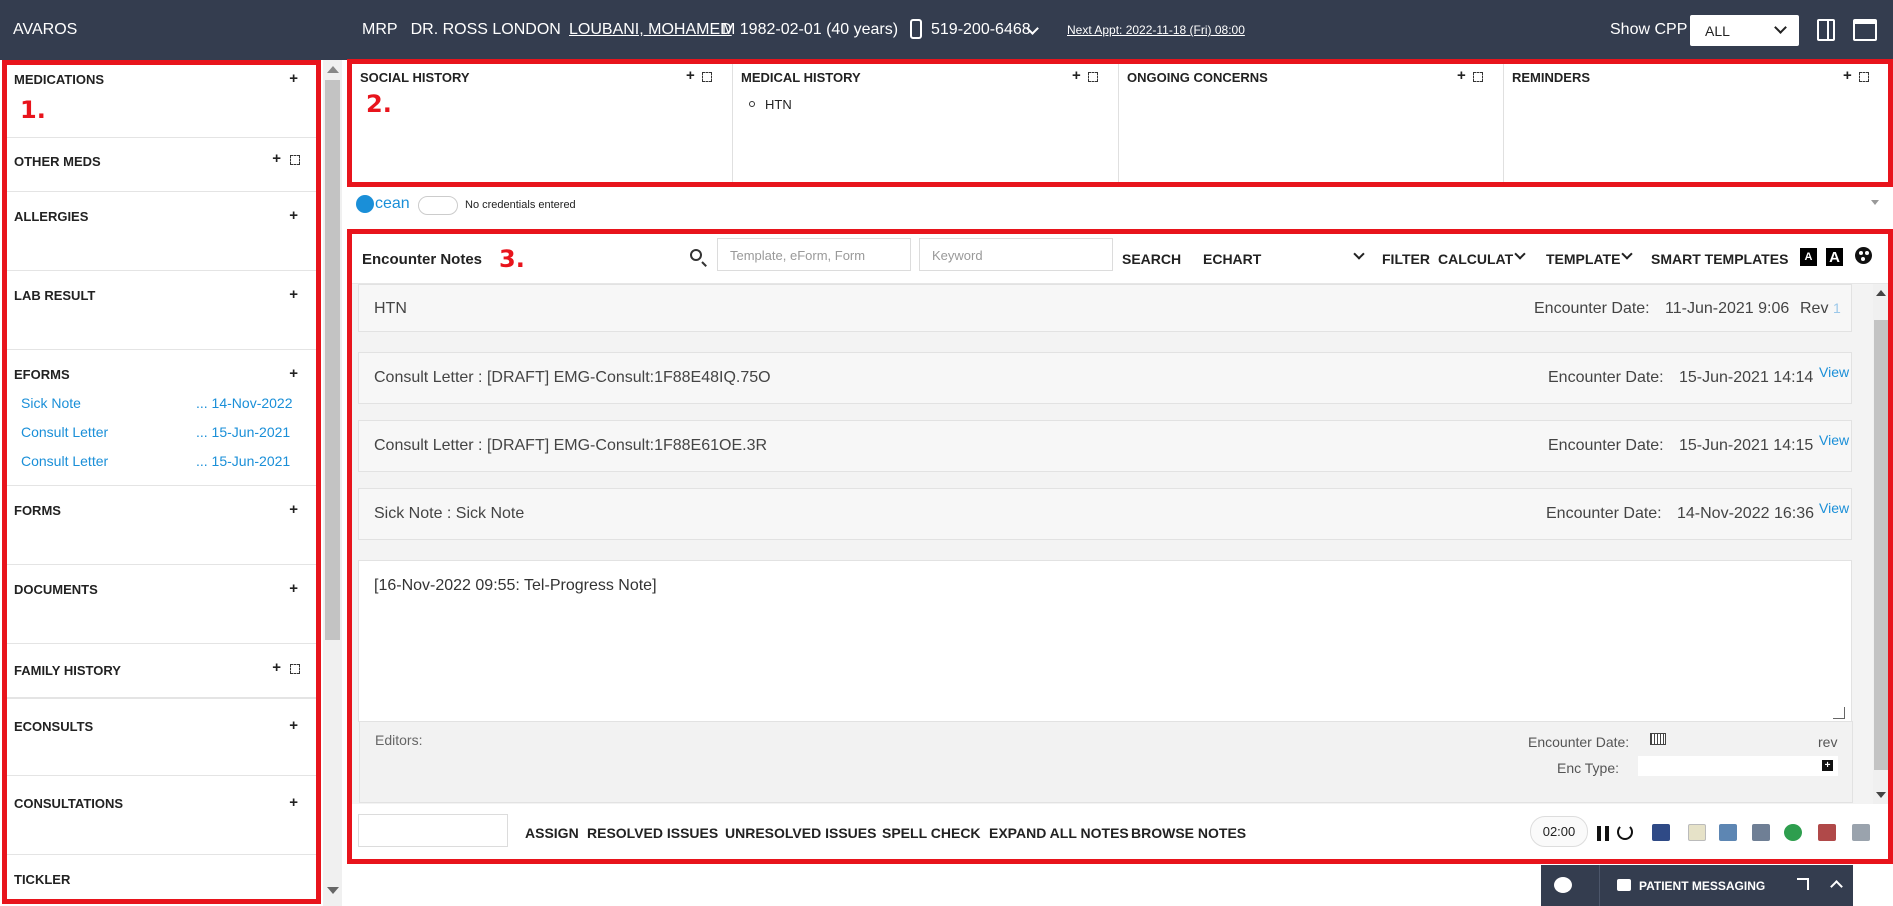  Describe the element at coordinates (293, 294) in the screenshot. I see `add-lab-result-button: +` at that location.